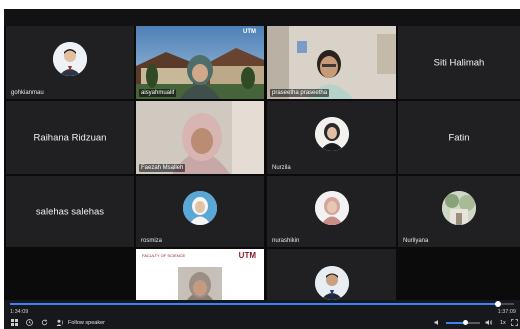 The height and width of the screenshot is (329, 520). What do you see at coordinates (14, 324) in the screenshot?
I see `grid-icon` at bounding box center [14, 324].